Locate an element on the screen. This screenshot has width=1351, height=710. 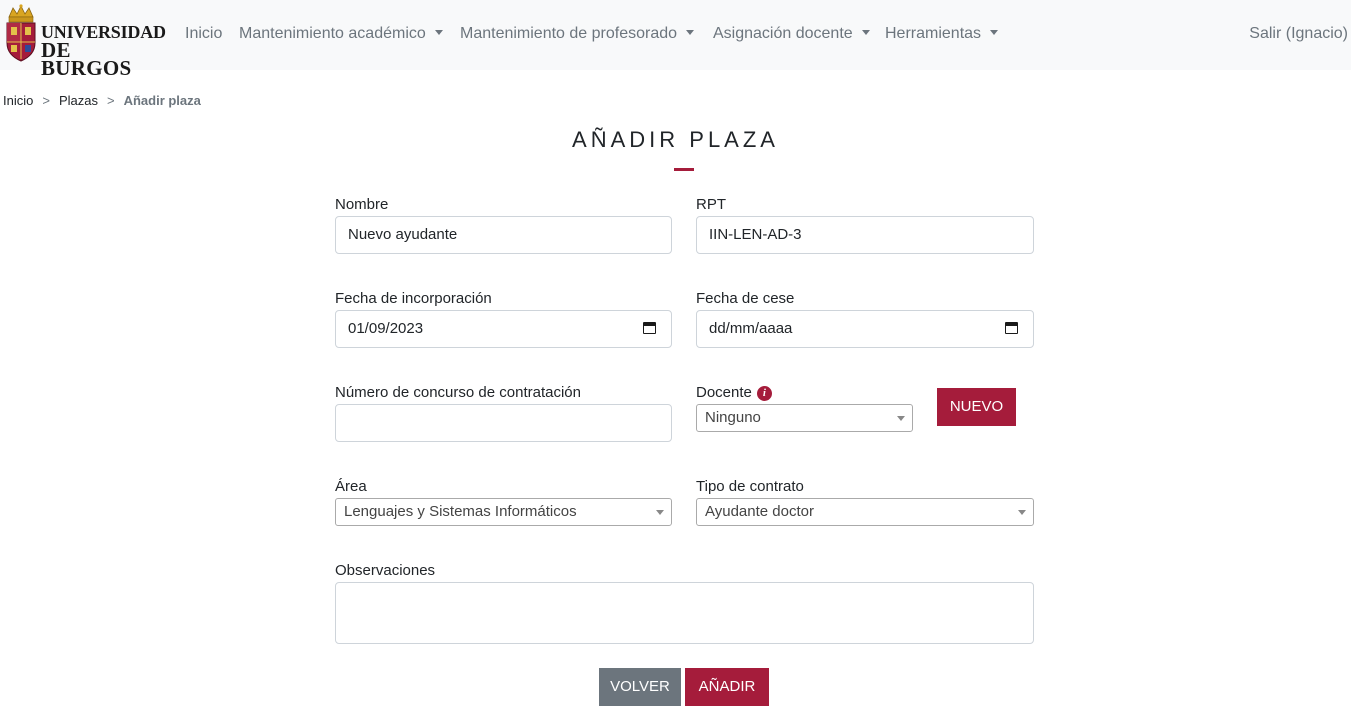
nav-item-label: Mantenimiento de profesorado is located at coordinates (569, 33).